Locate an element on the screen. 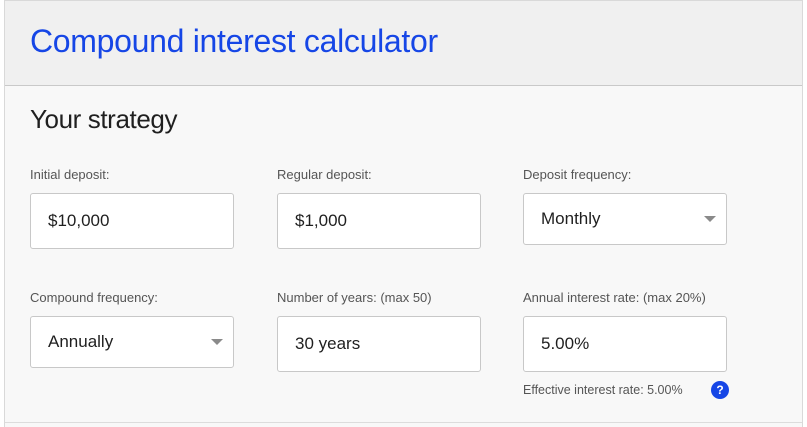  deposit-frequency-value: Monthly is located at coordinates (571, 218).